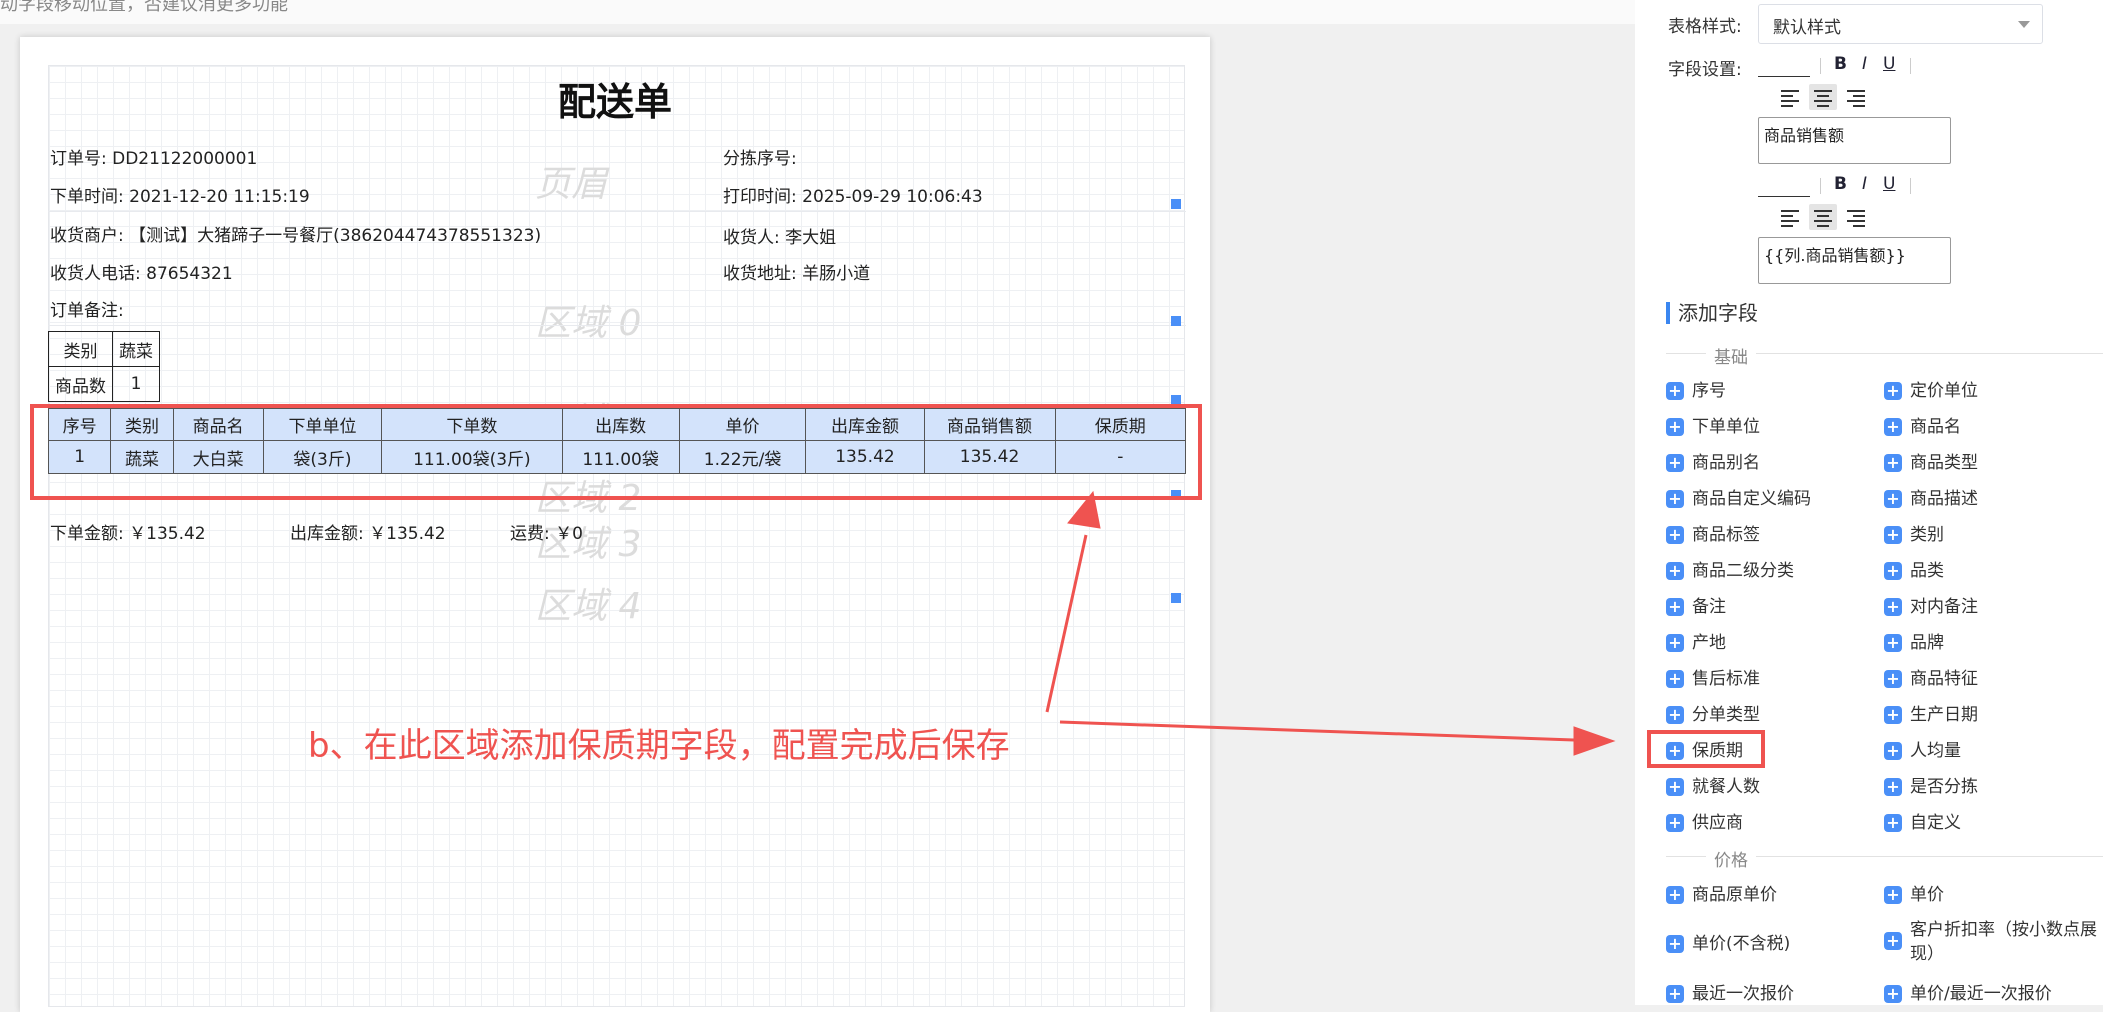  What do you see at coordinates (1884, 355) in the screenshot?
I see `group-divider-basic: 基础` at bounding box center [1884, 355].